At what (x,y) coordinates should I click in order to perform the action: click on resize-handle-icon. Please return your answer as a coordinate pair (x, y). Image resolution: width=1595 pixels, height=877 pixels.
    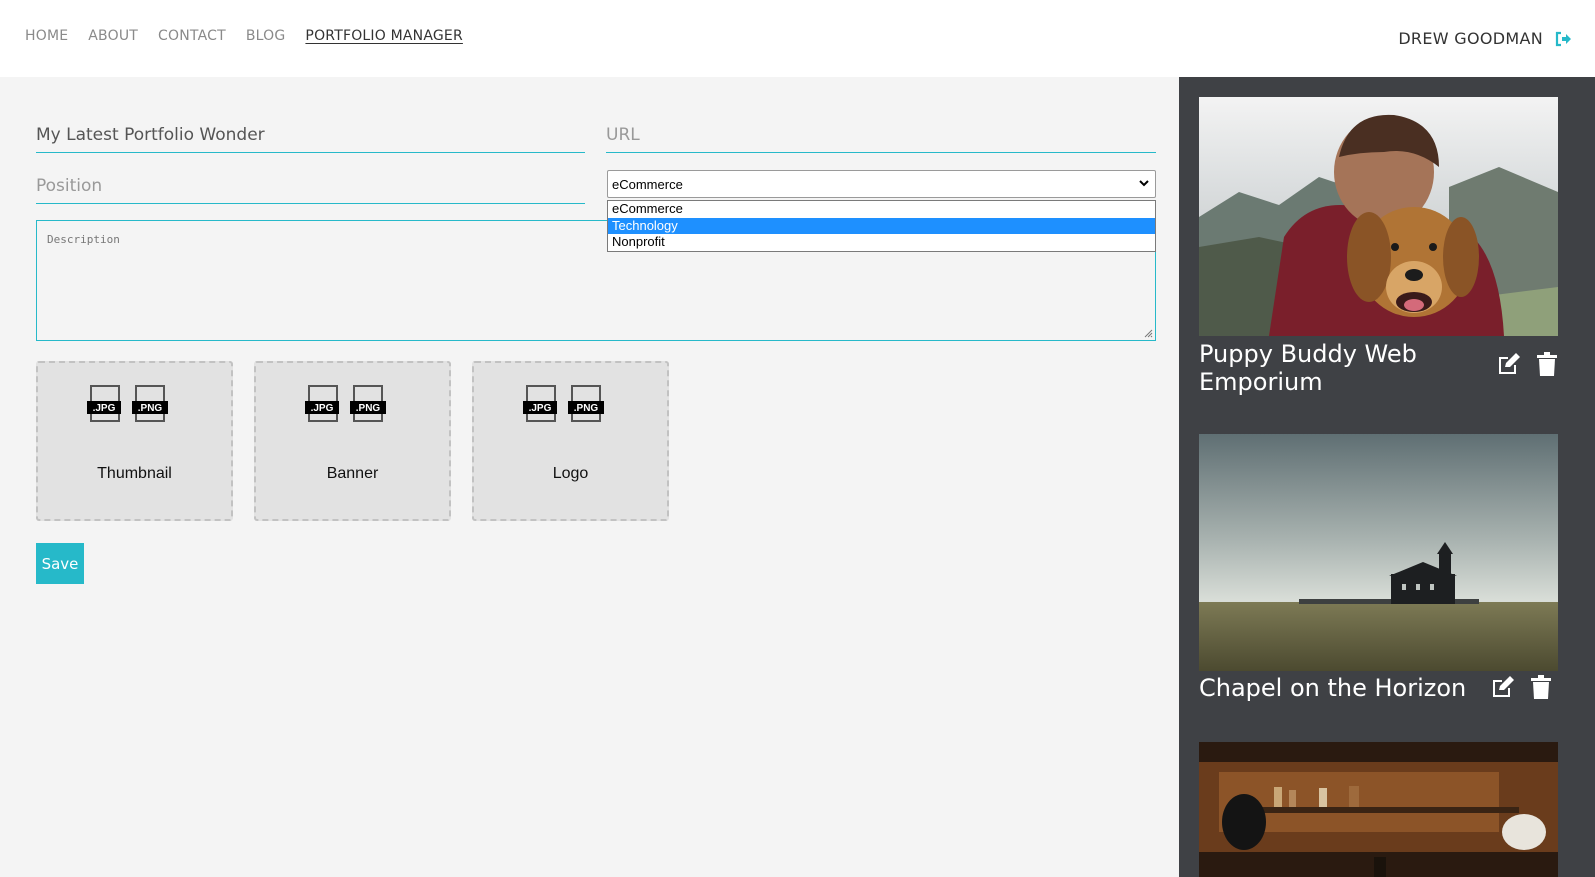
    Looking at the image, I should click on (1148, 333).